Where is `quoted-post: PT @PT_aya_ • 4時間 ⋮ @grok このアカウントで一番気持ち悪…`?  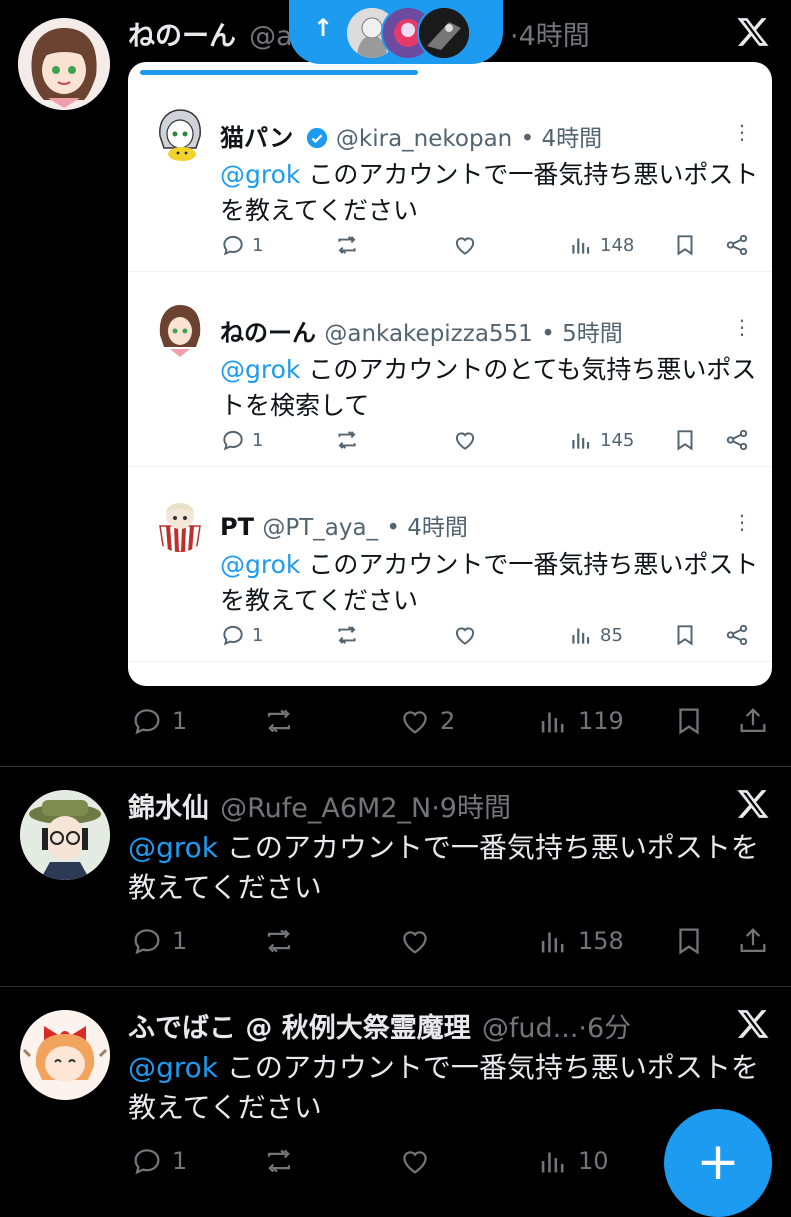
quoted-post: PT @PT_aya_ • 4時間 ⋮ @grok このアカウントで一番気持ち悪… is located at coordinates (450, 567).